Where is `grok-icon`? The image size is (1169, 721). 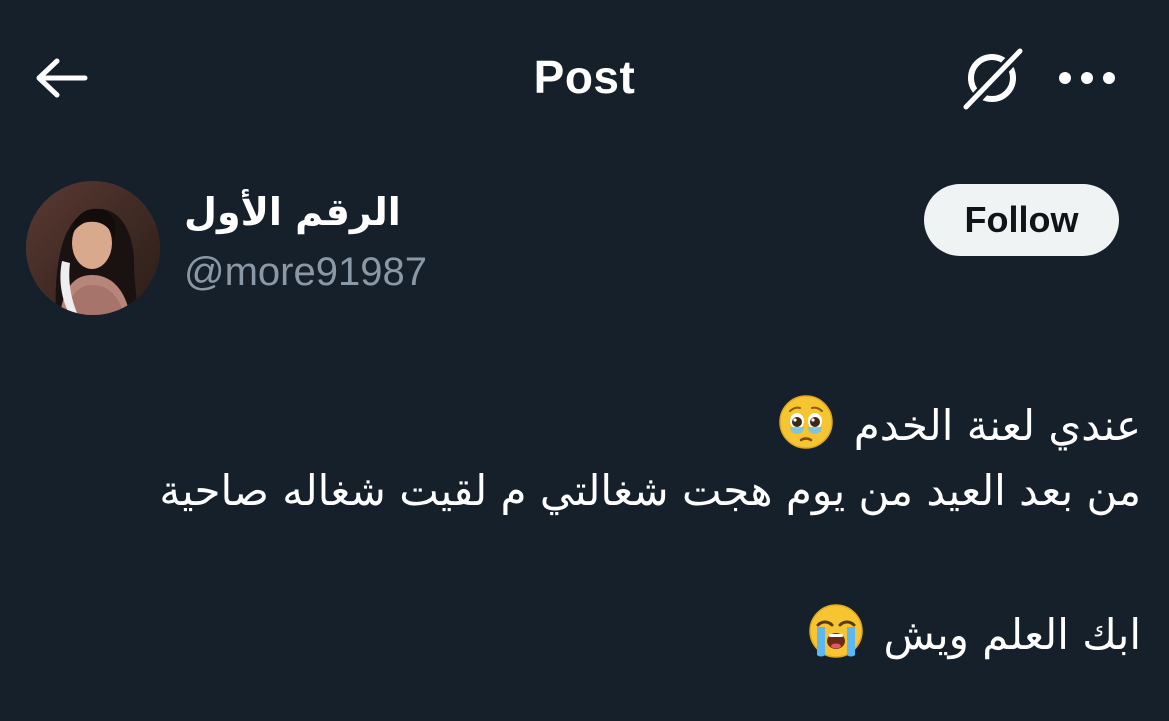 grok-icon is located at coordinates (994, 78).